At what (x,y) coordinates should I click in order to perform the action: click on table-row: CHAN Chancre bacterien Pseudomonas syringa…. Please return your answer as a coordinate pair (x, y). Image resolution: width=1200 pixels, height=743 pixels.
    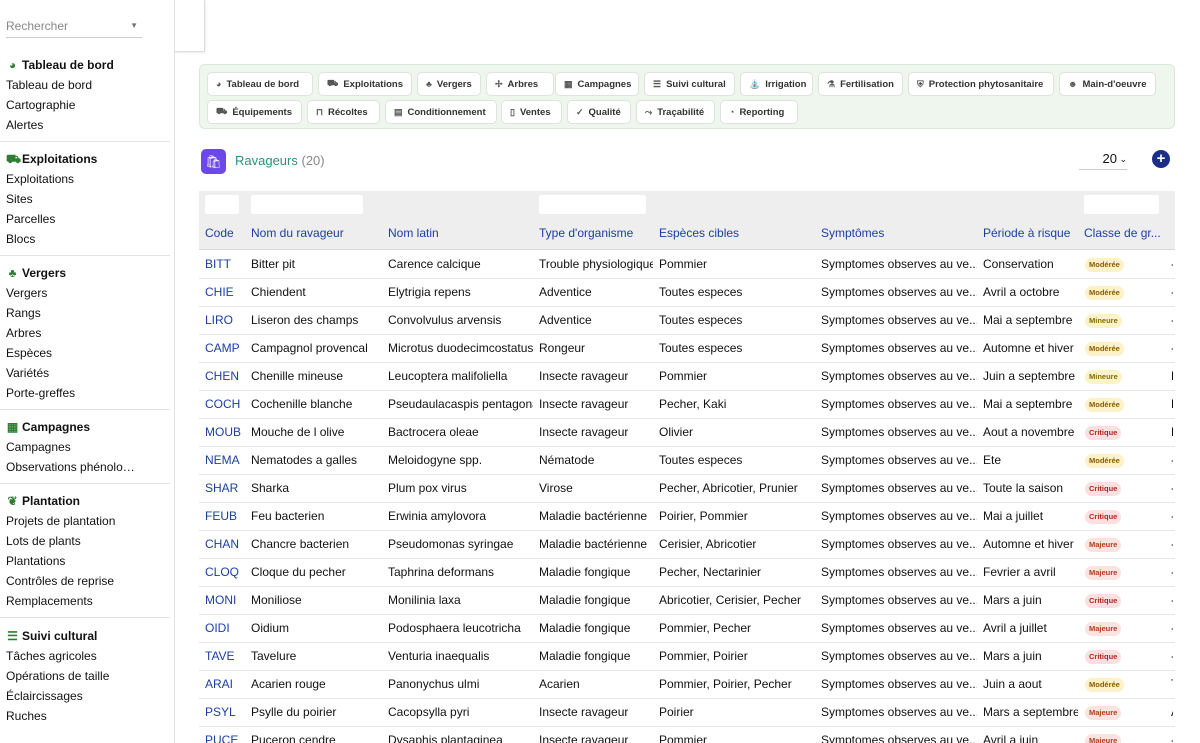
    Looking at the image, I should click on (687, 545).